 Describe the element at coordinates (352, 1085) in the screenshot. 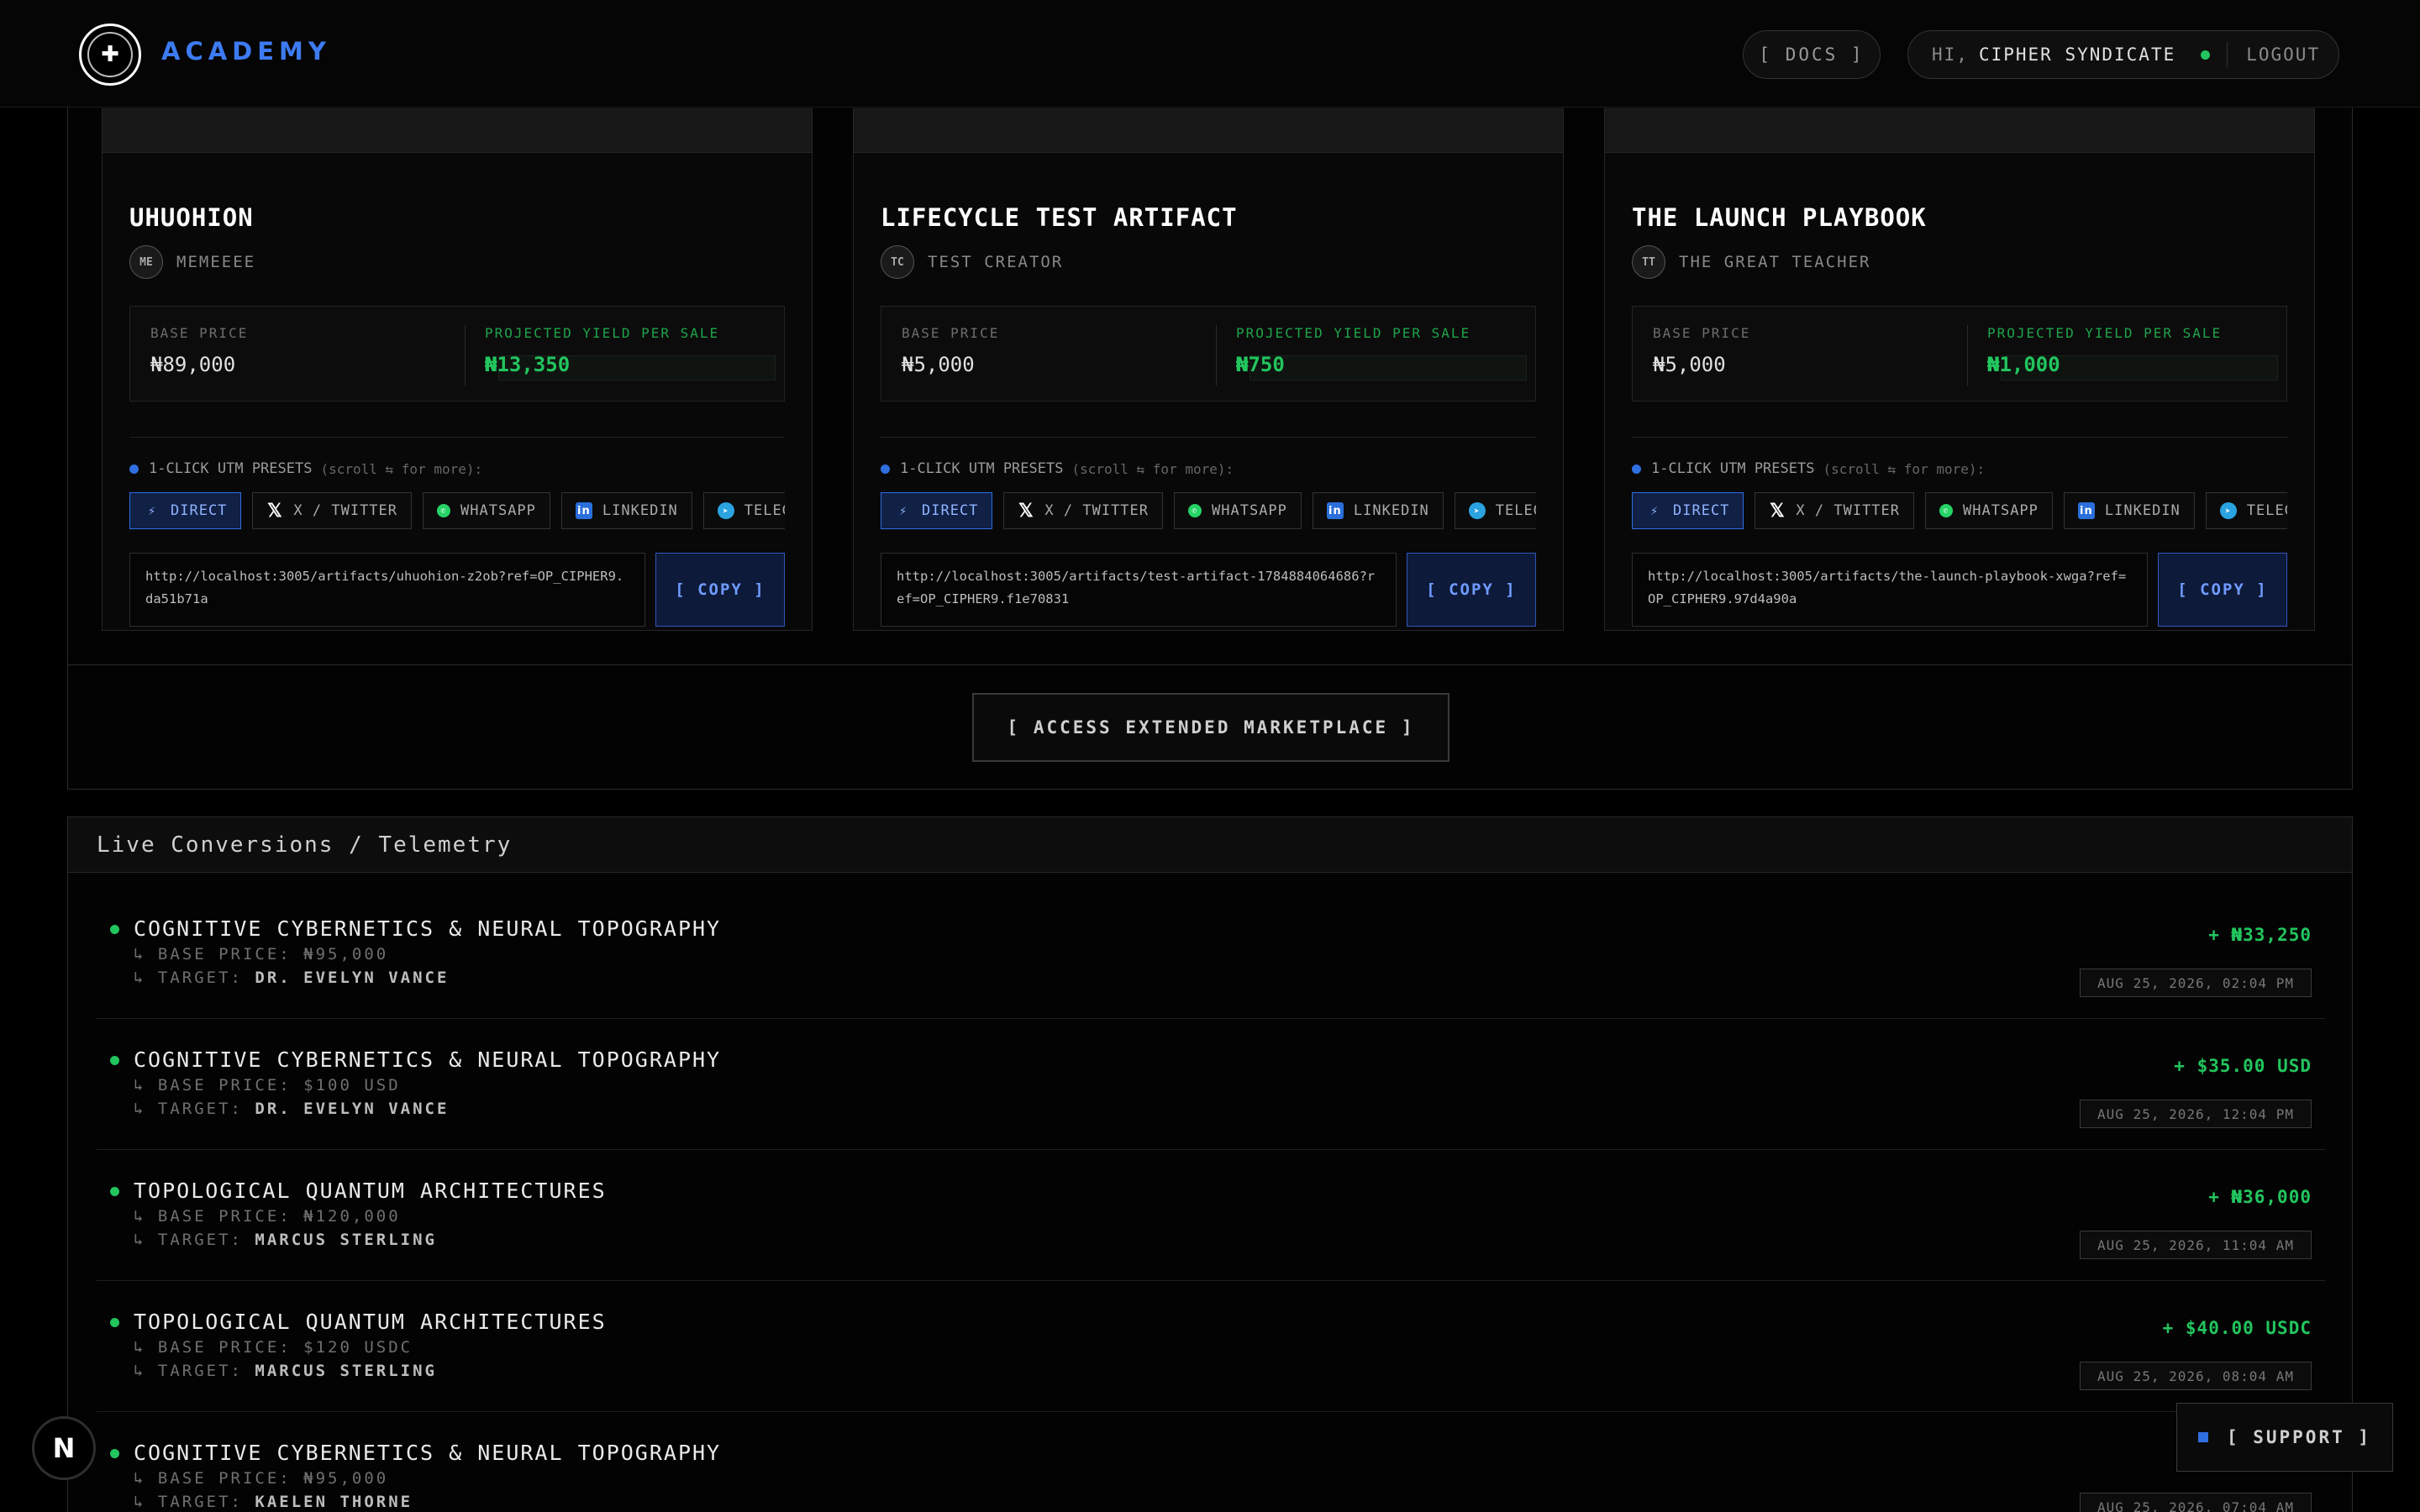

I see `base-price-value: $100 USD` at that location.